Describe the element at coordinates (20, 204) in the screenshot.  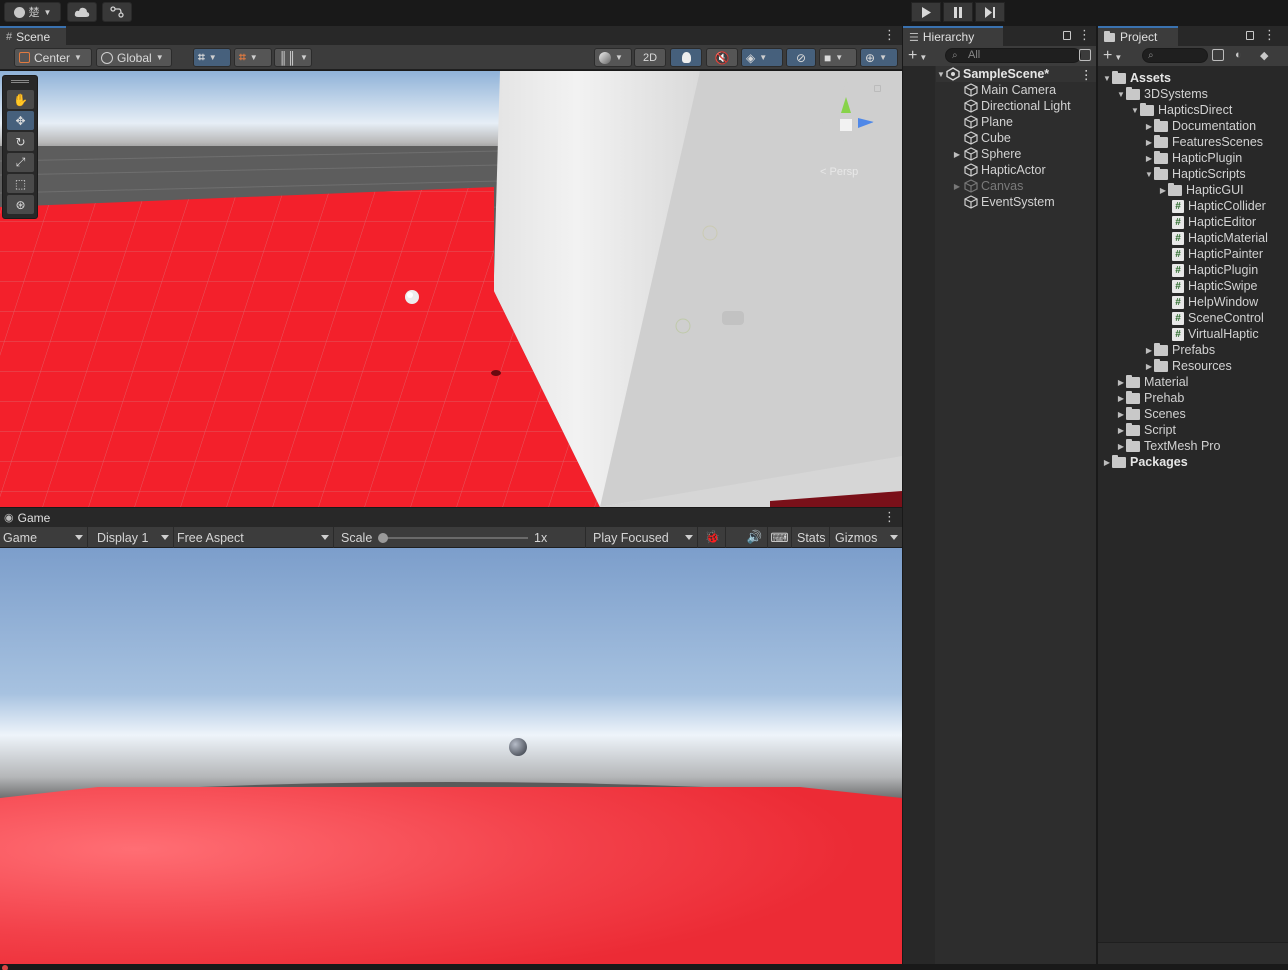
I see `transform-tool-button: ⊛` at that location.